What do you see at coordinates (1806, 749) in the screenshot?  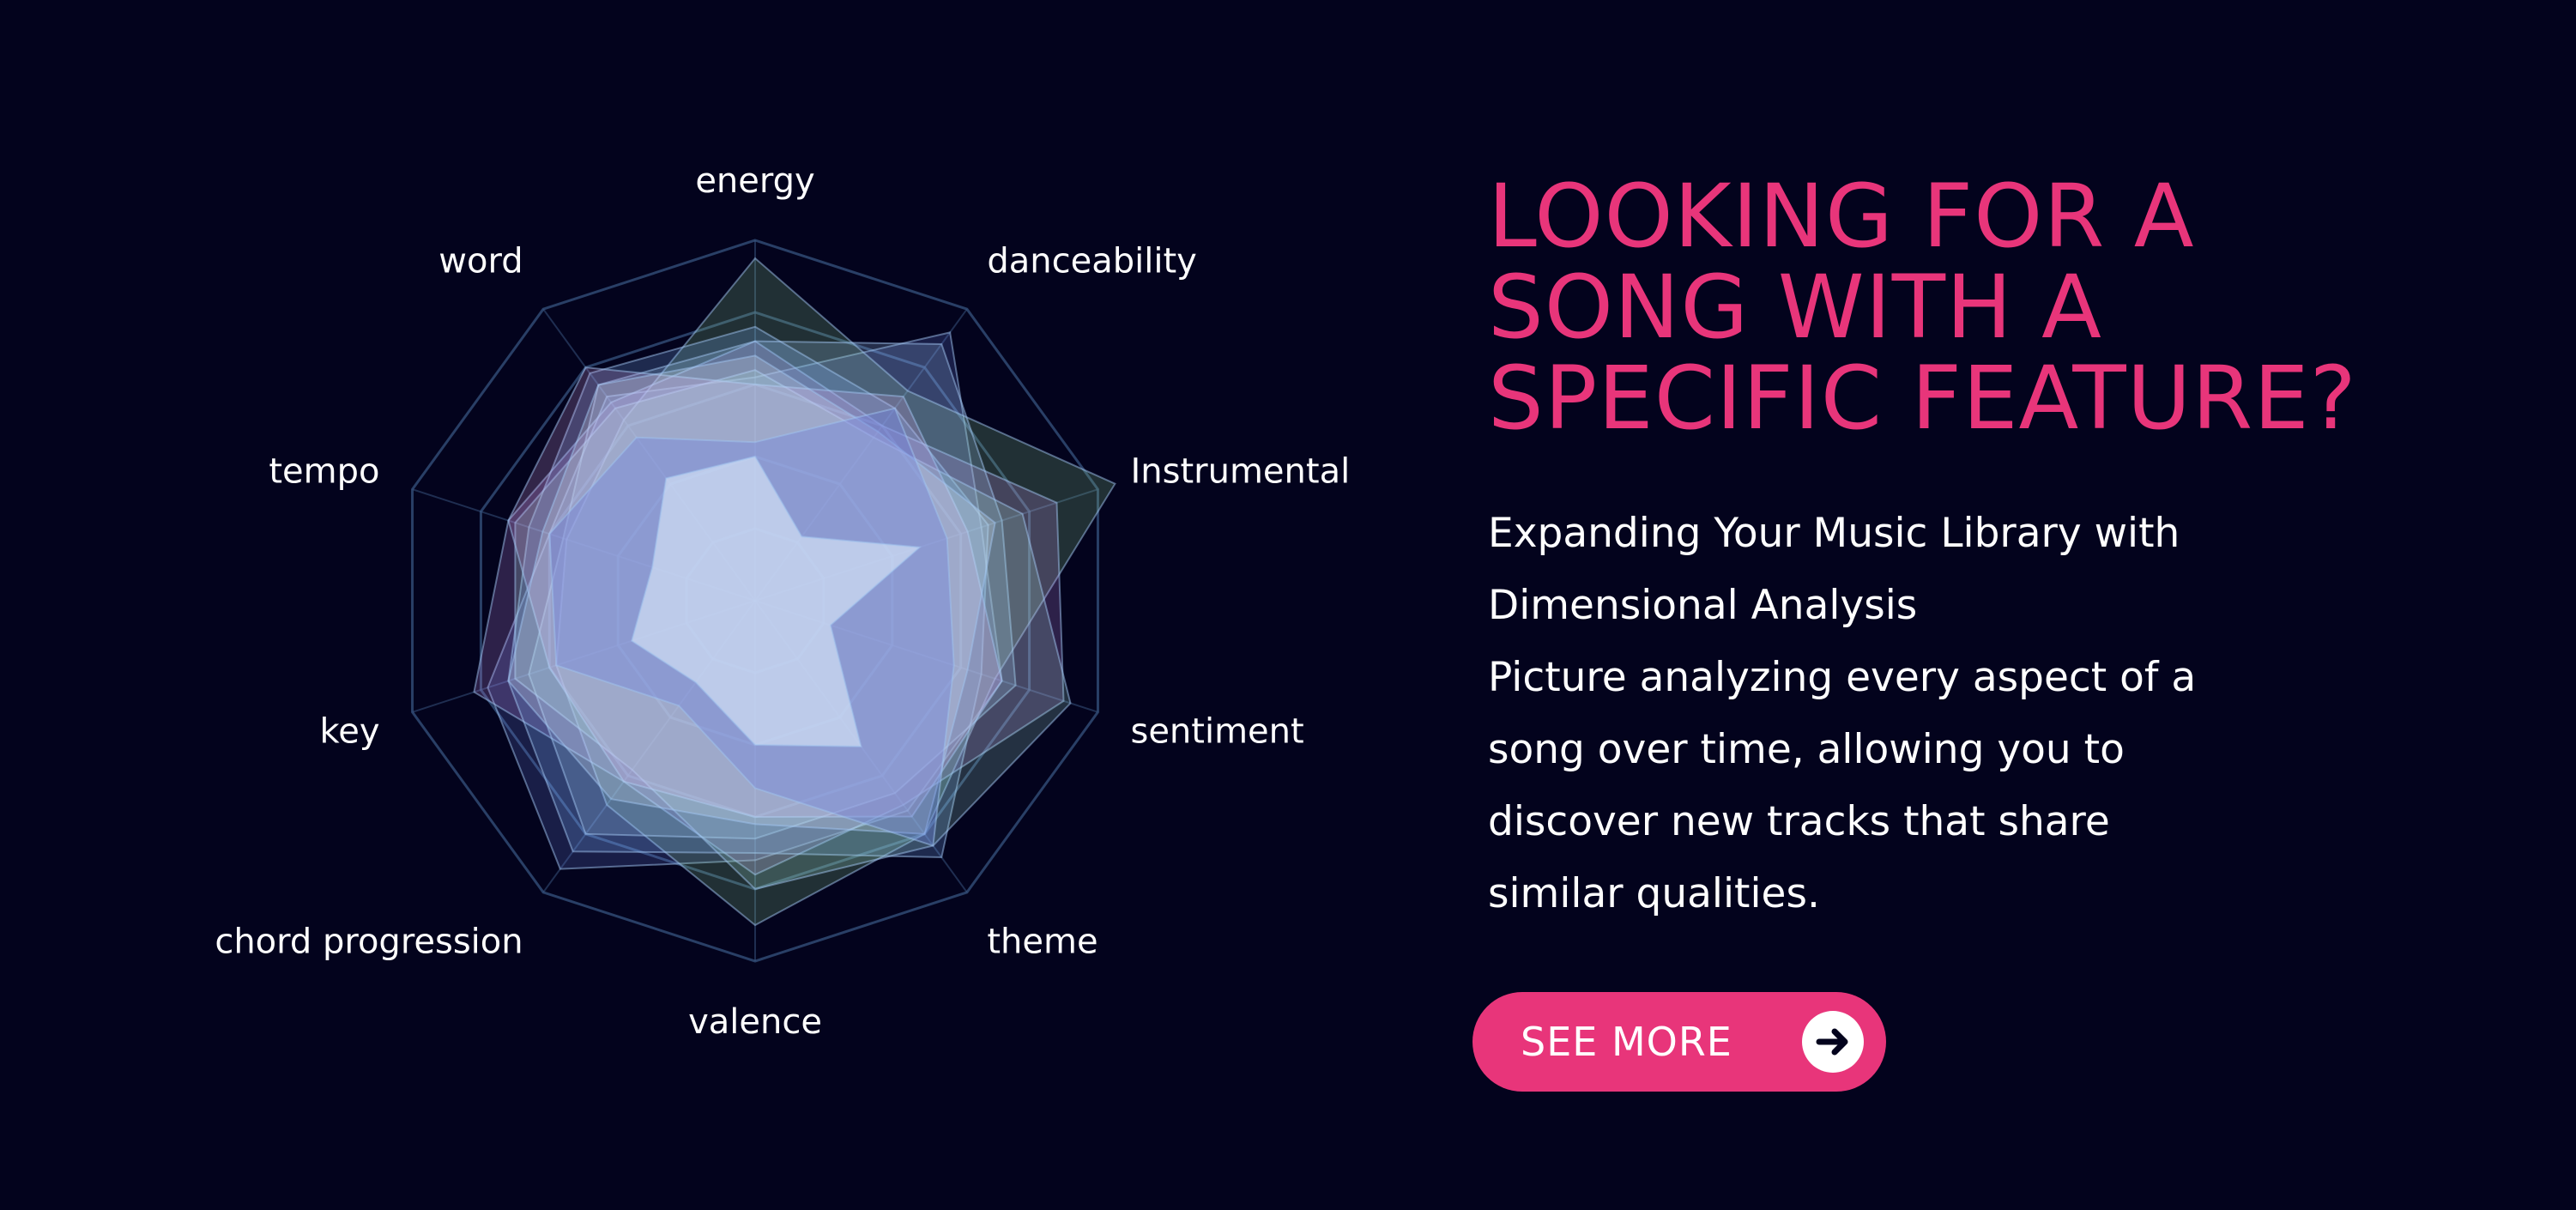 I see `description-line-4: song over time, allowing you to` at bounding box center [1806, 749].